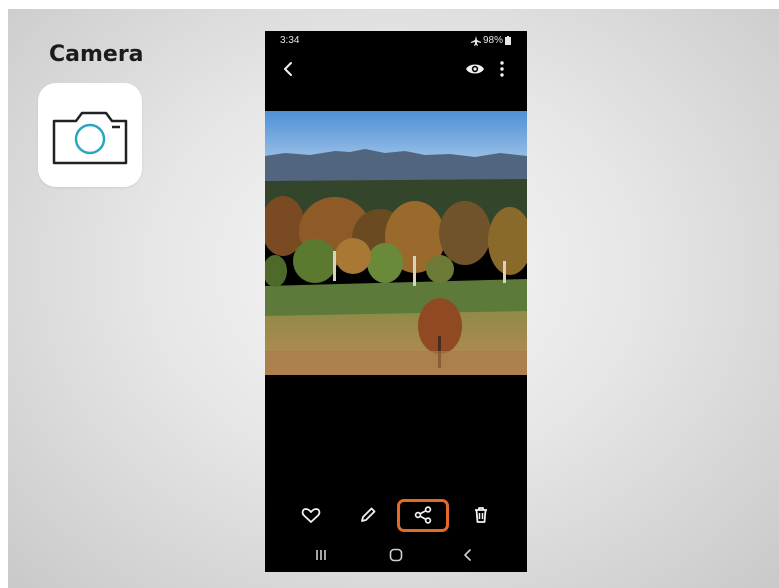 This screenshot has height=588, width=779. What do you see at coordinates (368, 515) in the screenshot?
I see `pencil-icon` at bounding box center [368, 515].